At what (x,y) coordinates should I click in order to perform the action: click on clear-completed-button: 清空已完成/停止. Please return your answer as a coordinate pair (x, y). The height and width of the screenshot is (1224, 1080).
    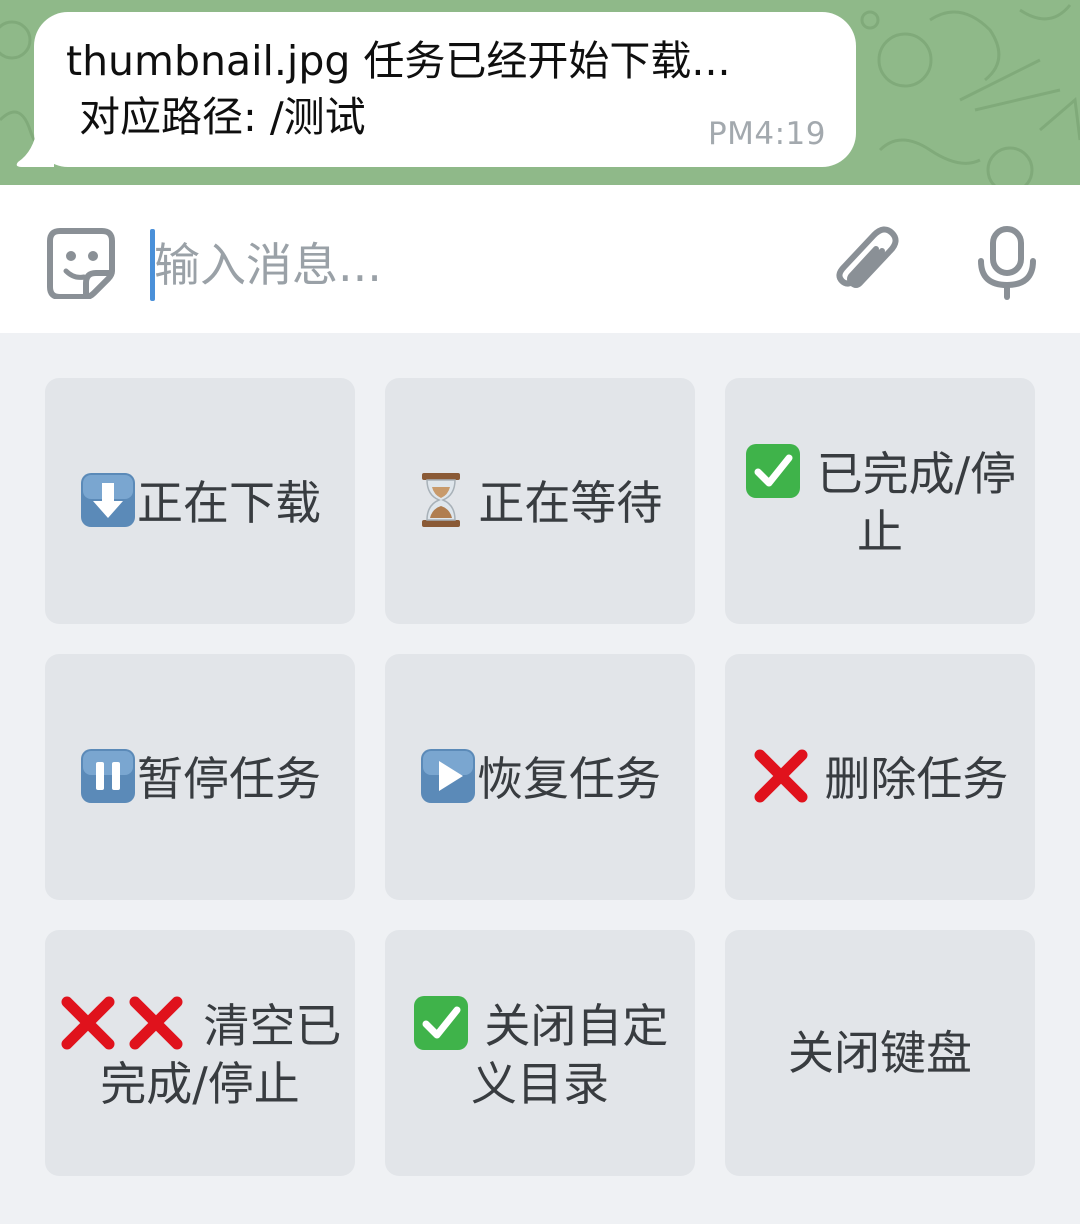
    Looking at the image, I should click on (200, 1053).